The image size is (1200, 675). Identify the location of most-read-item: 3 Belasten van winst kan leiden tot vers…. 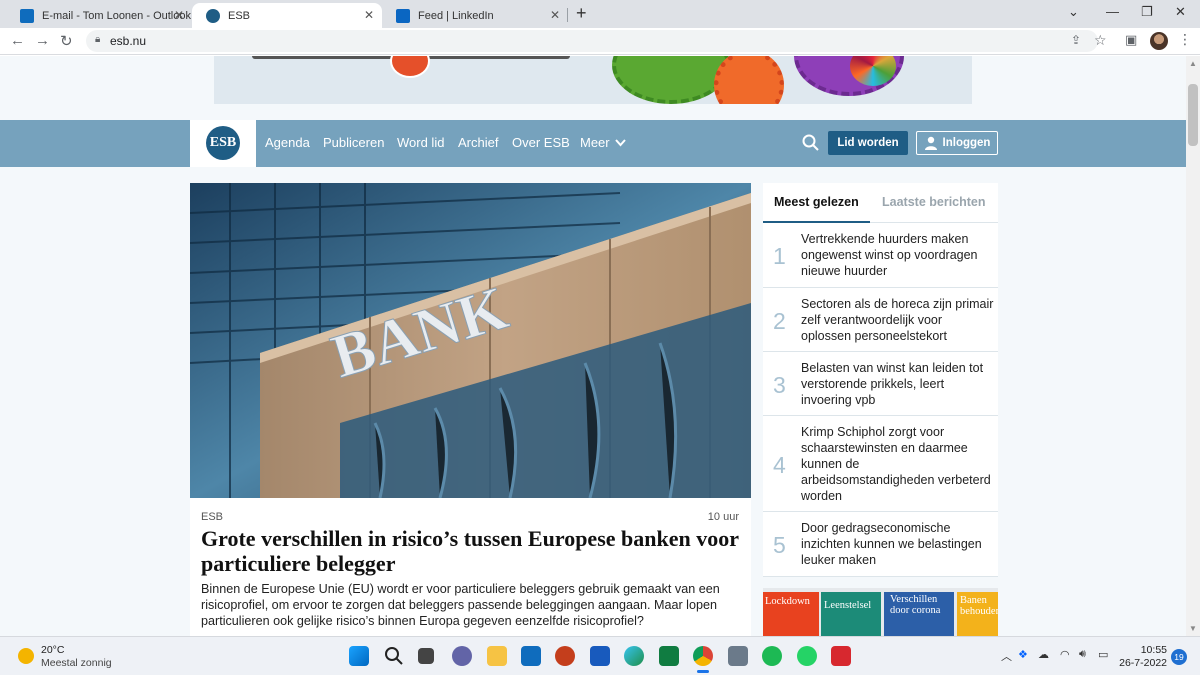
(880, 384).